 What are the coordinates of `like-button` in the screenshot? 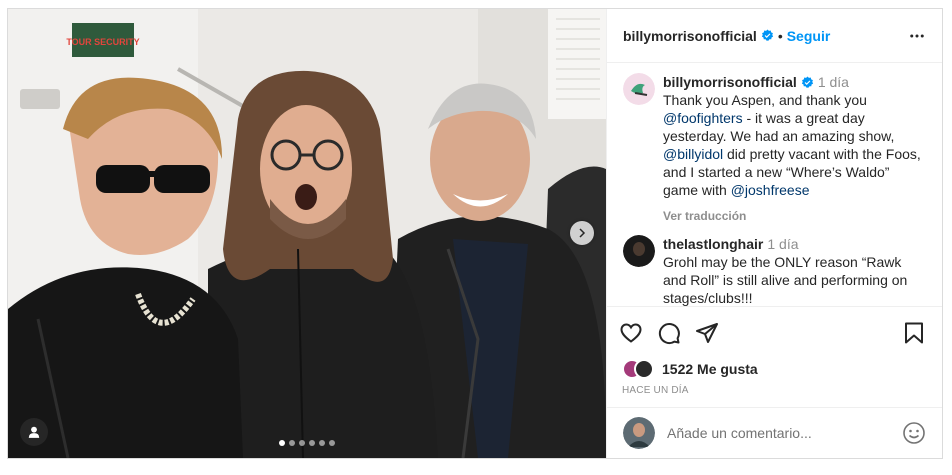 It's located at (631, 333).